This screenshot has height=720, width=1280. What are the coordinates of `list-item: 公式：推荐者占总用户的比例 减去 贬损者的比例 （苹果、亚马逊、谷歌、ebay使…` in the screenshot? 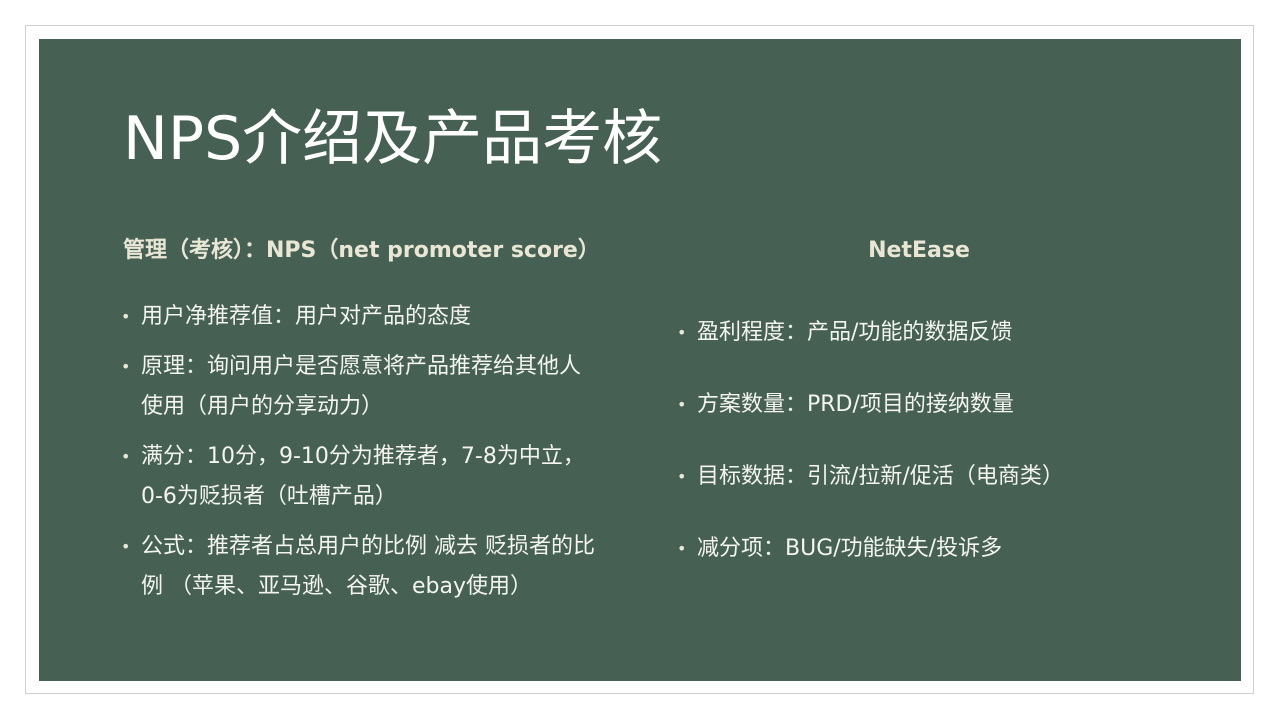 It's located at (361, 567).